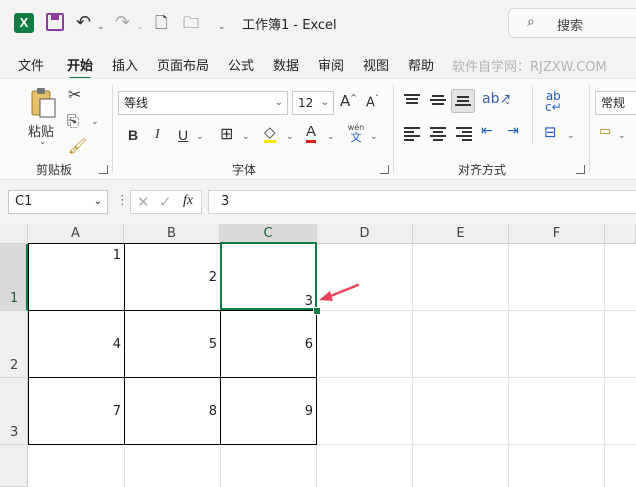 The image size is (636, 487). Describe the element at coordinates (103, 169) in the screenshot. I see `clipboard-launcher-icon` at that location.